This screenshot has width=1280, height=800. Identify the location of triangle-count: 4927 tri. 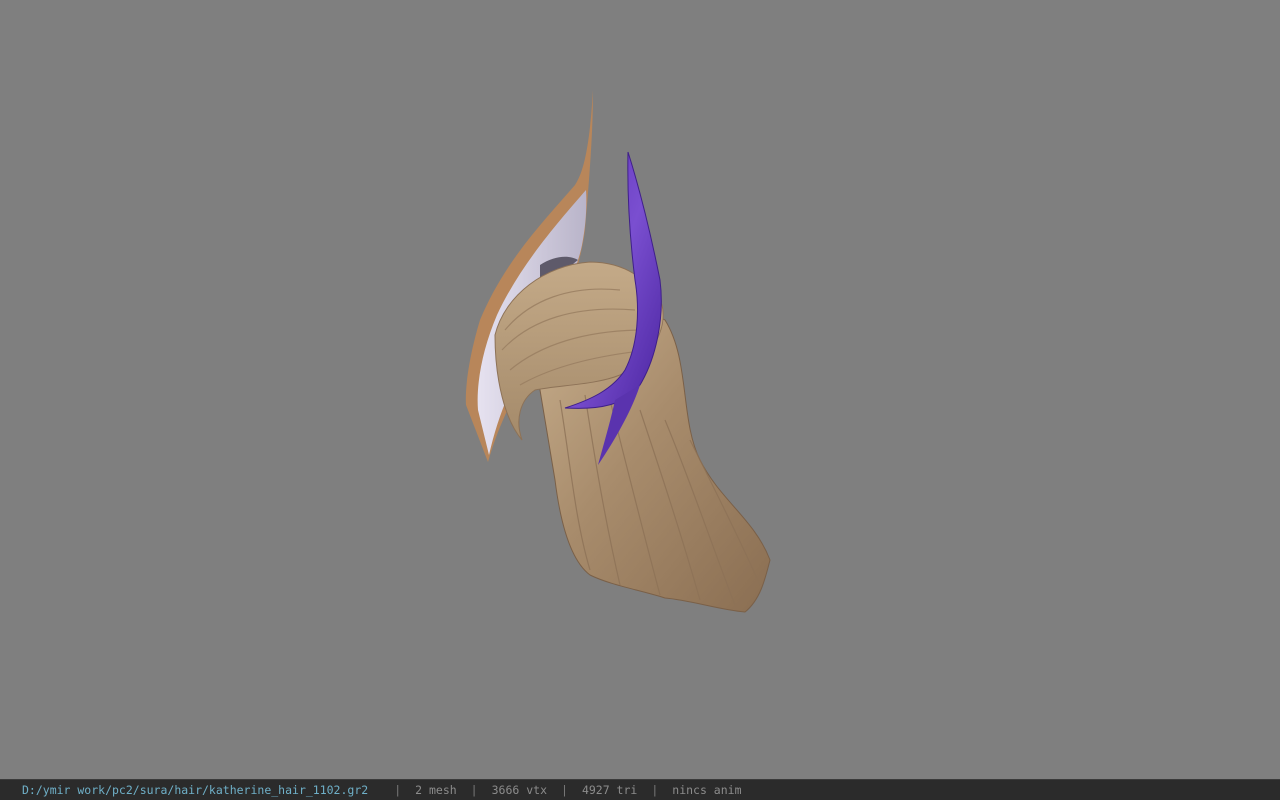
(609, 790).